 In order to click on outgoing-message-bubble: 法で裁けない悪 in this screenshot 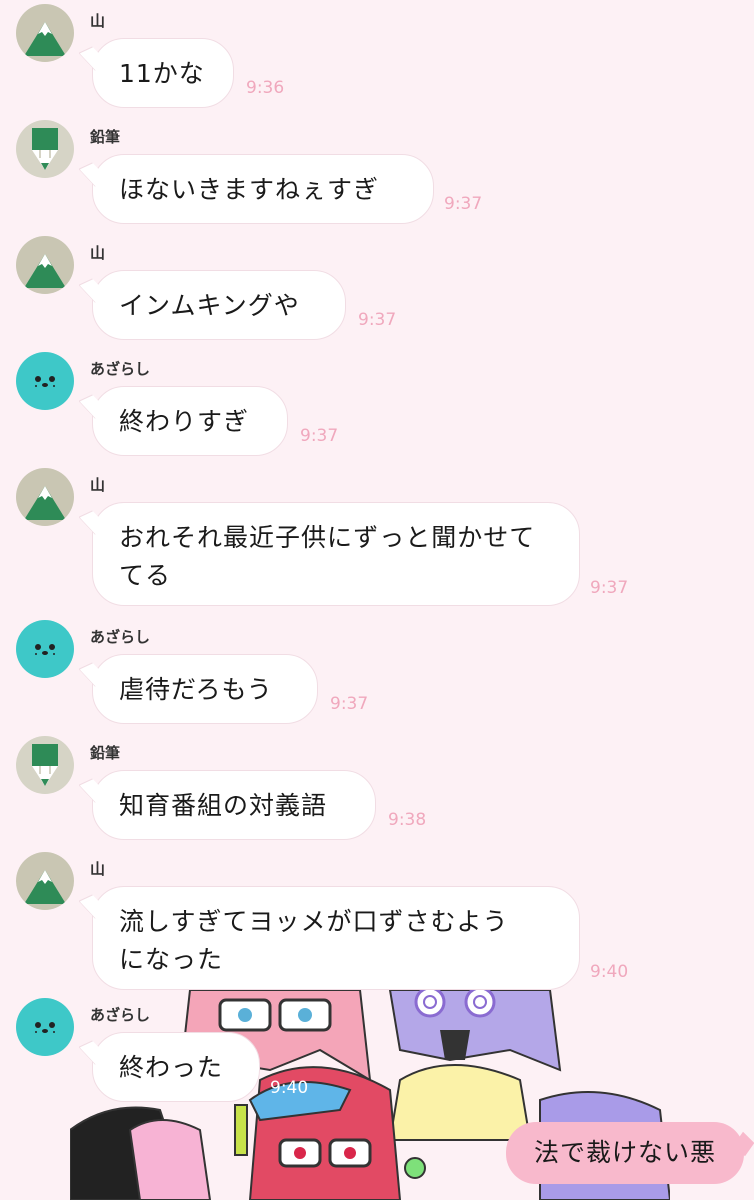, I will do `click(624, 1153)`.